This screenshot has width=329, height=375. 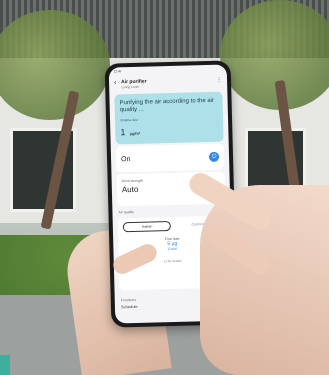 I want to click on power-label: On, so click(x=125, y=159).